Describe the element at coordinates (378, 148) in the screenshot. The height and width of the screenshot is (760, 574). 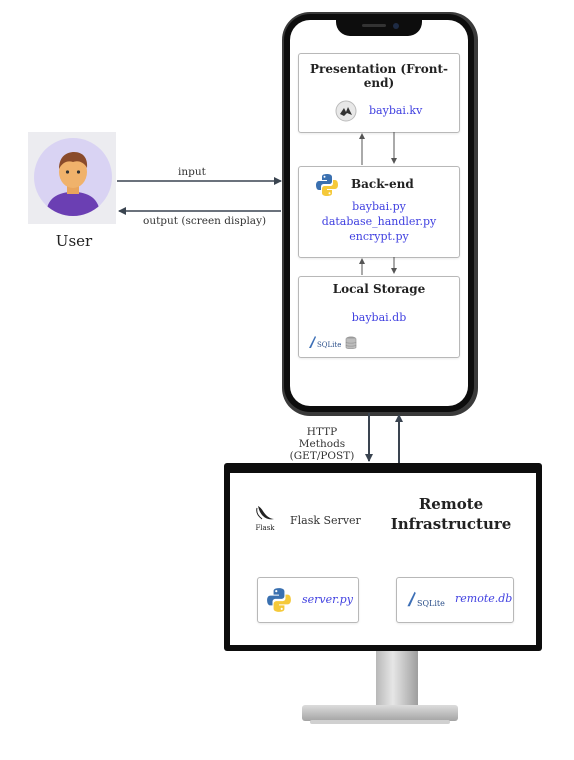
I see `frontend-backend-arrows` at that location.